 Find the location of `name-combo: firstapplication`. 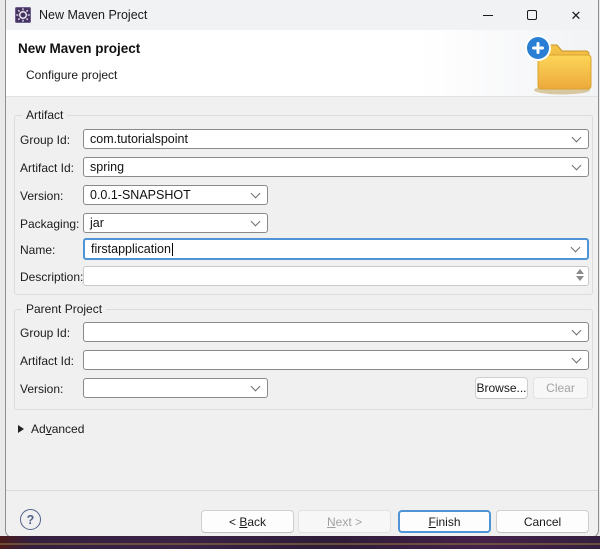

name-combo: firstapplication is located at coordinates (336, 249).